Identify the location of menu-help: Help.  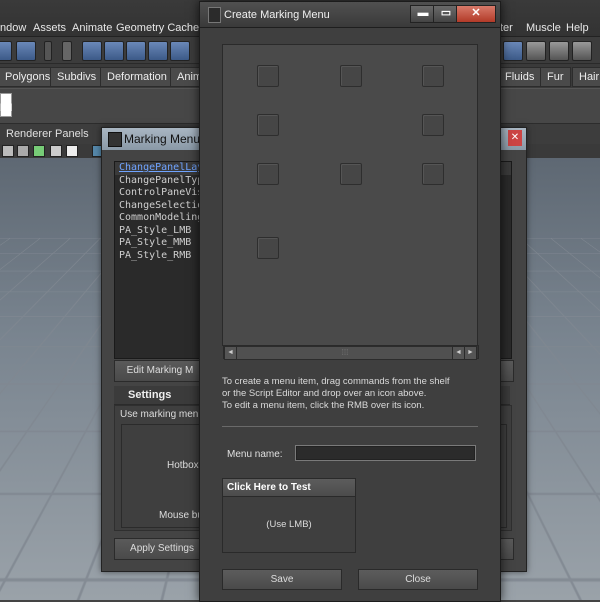
(577, 28).